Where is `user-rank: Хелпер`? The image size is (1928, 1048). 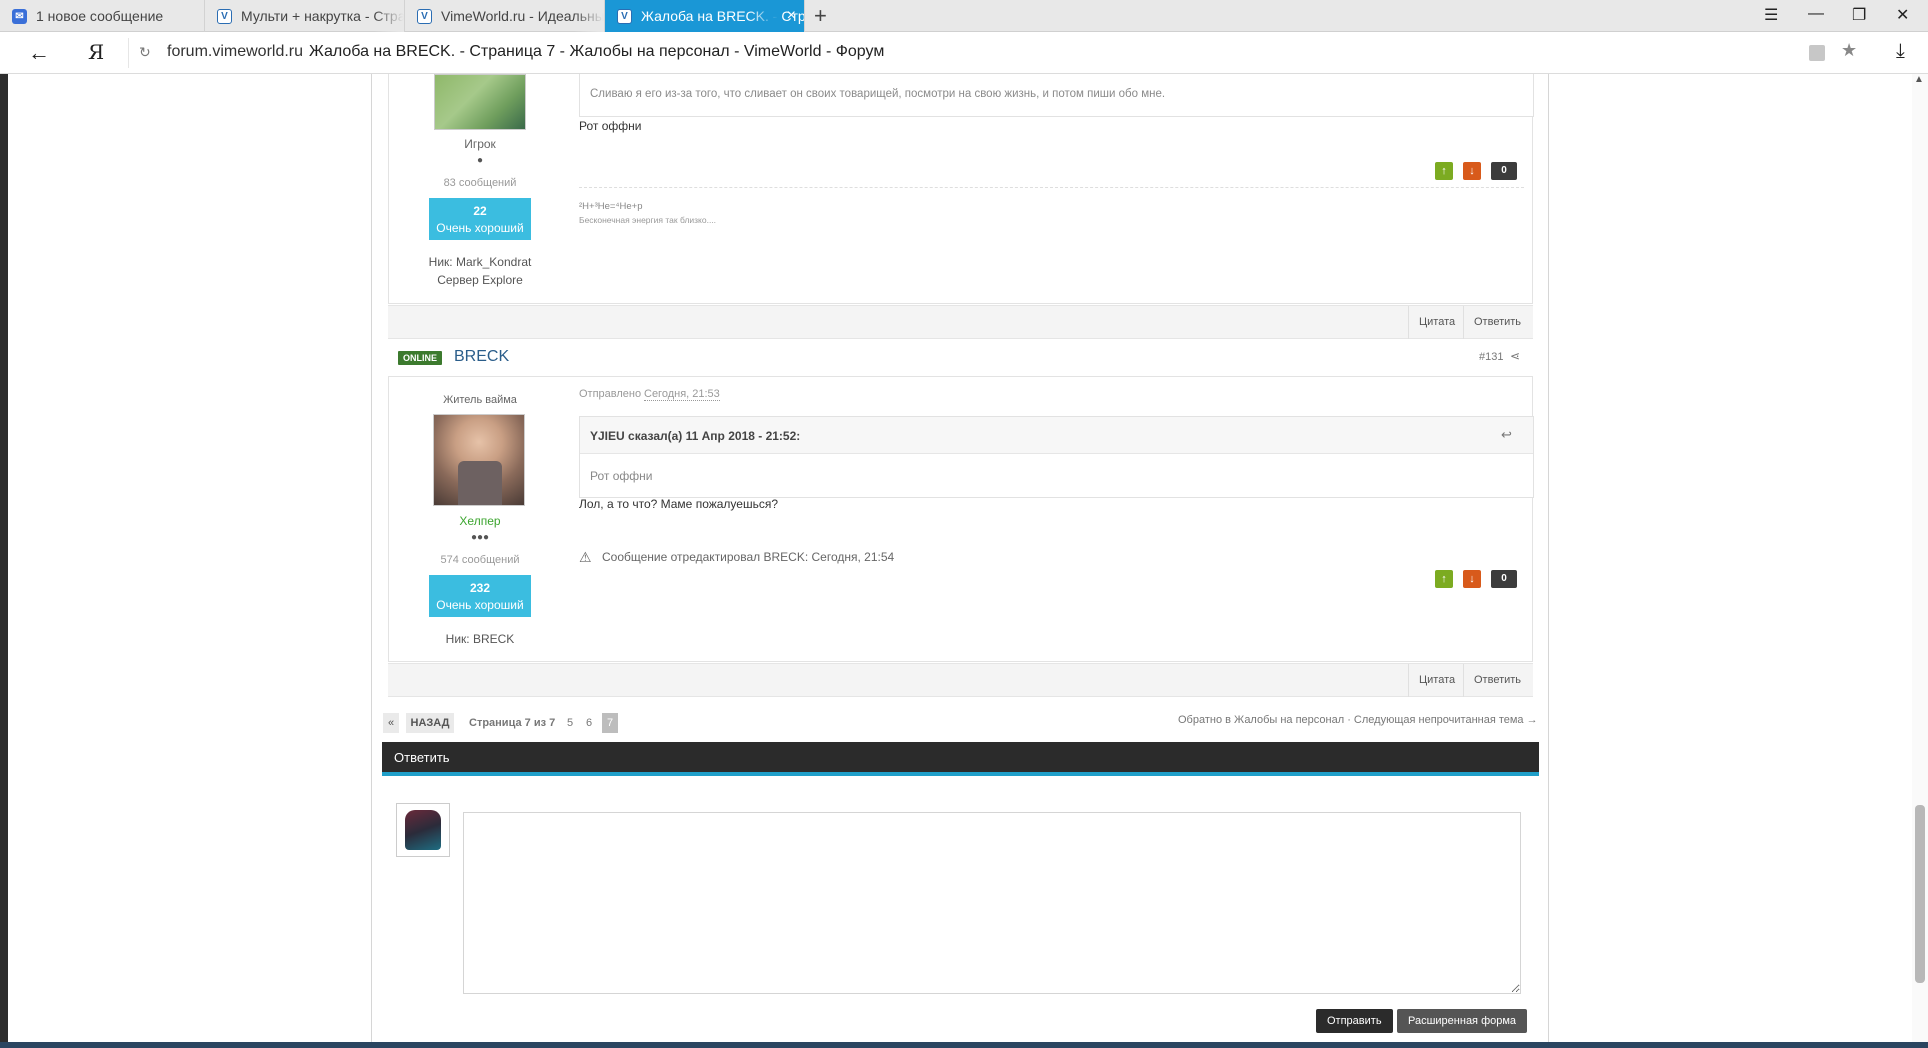 user-rank: Хелпер is located at coordinates (480, 521).